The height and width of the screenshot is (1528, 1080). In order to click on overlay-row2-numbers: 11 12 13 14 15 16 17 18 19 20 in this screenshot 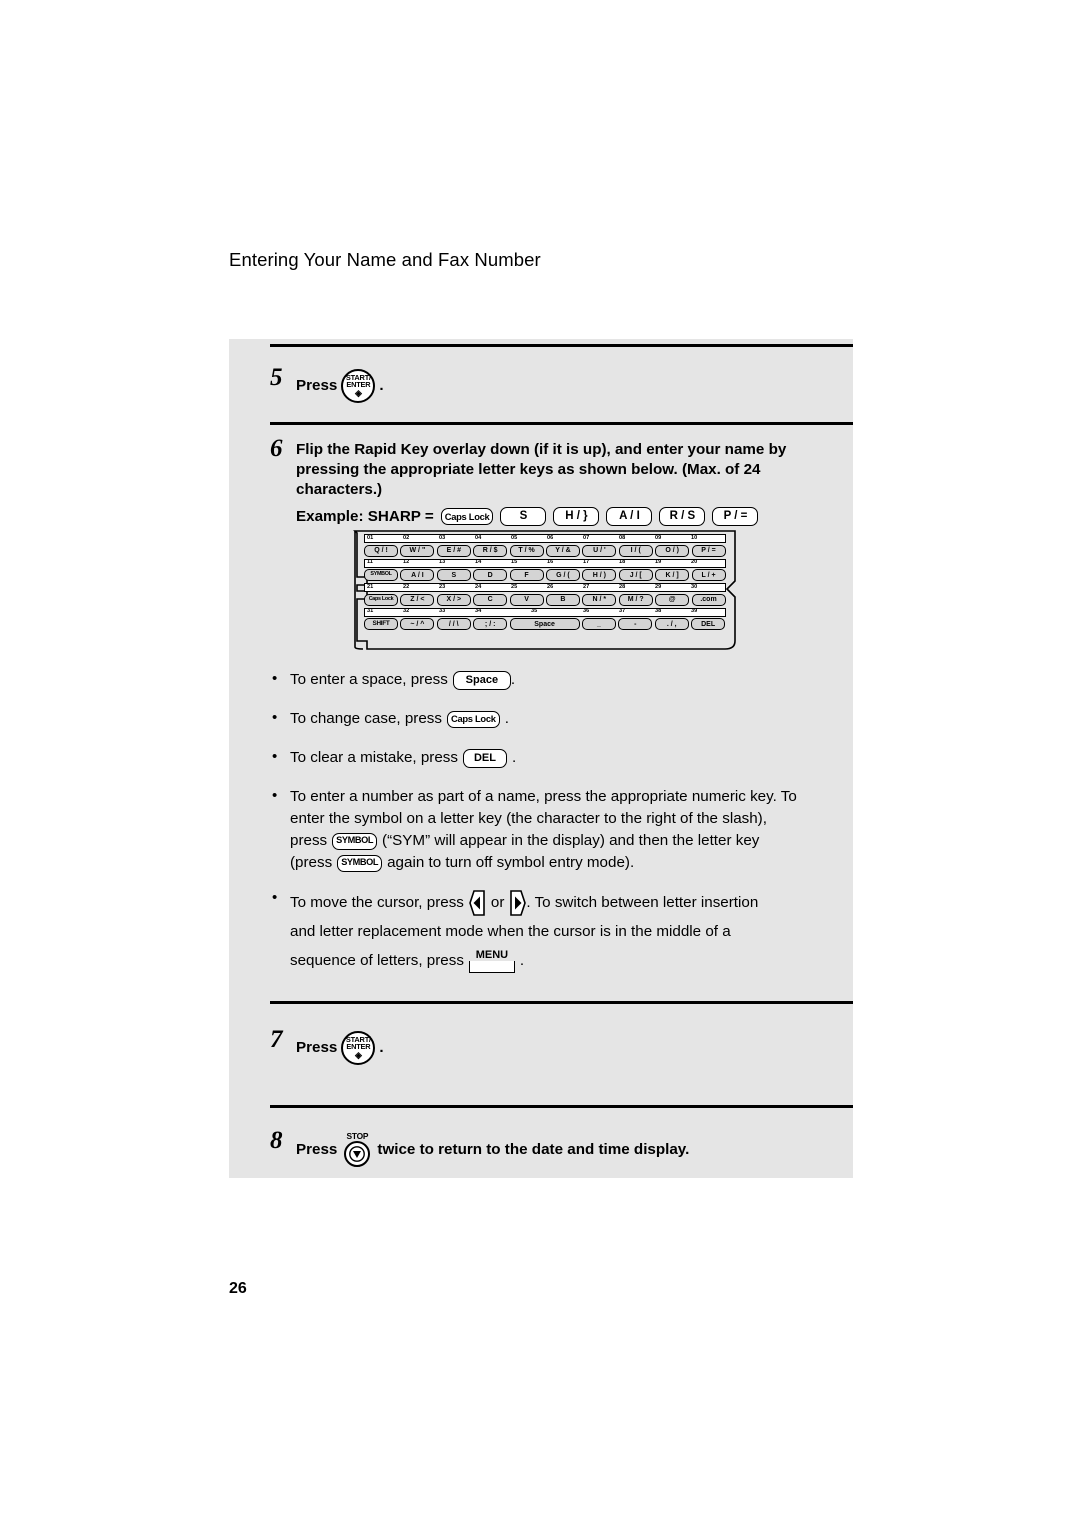, I will do `click(545, 563)`.